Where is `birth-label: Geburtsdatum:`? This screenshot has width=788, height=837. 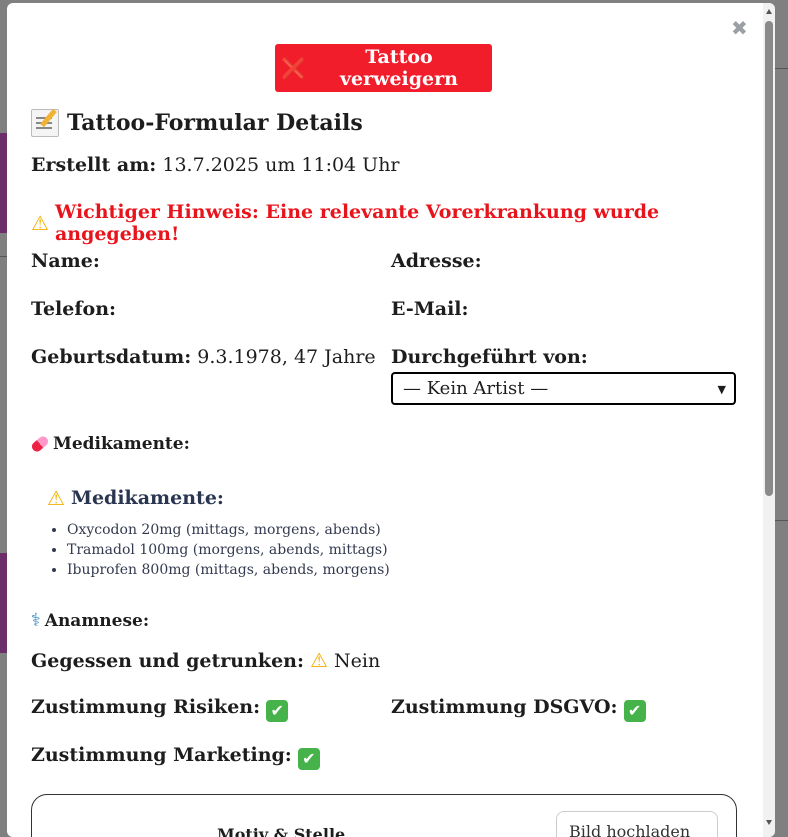
birth-label: Geburtsdatum: is located at coordinates (111, 357).